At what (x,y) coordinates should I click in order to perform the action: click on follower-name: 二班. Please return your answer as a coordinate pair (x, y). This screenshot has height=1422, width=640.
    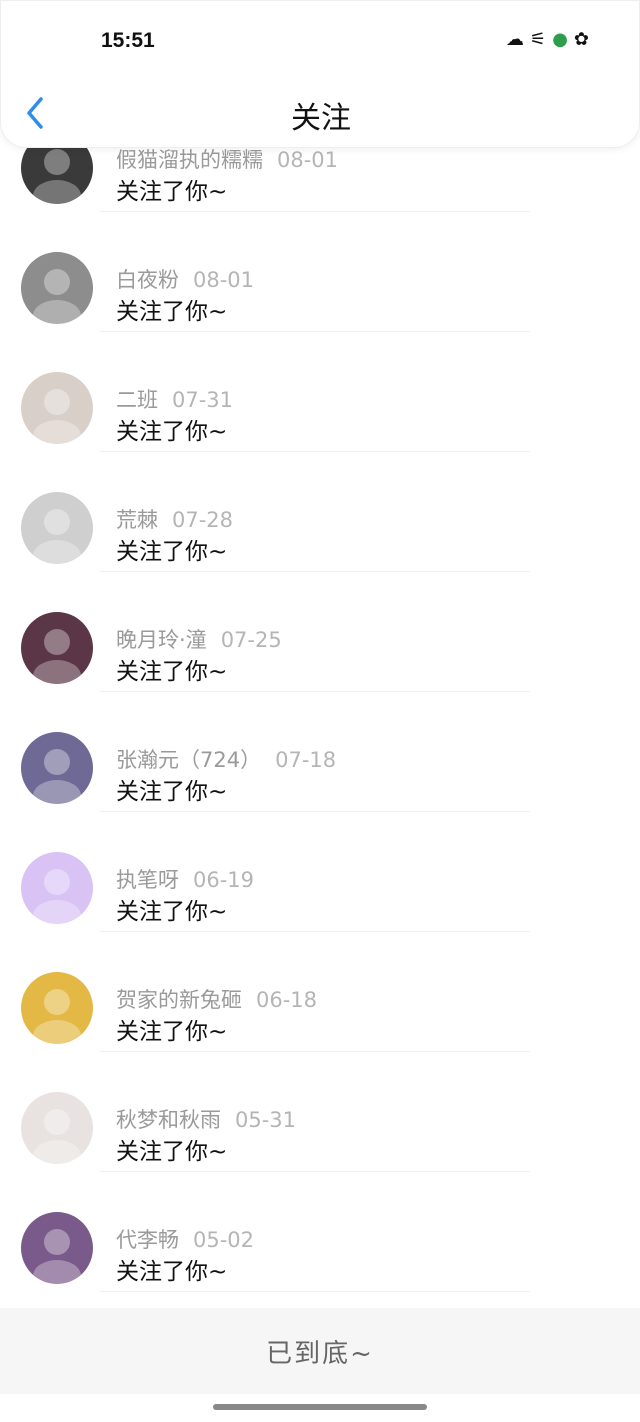
    Looking at the image, I should click on (137, 400).